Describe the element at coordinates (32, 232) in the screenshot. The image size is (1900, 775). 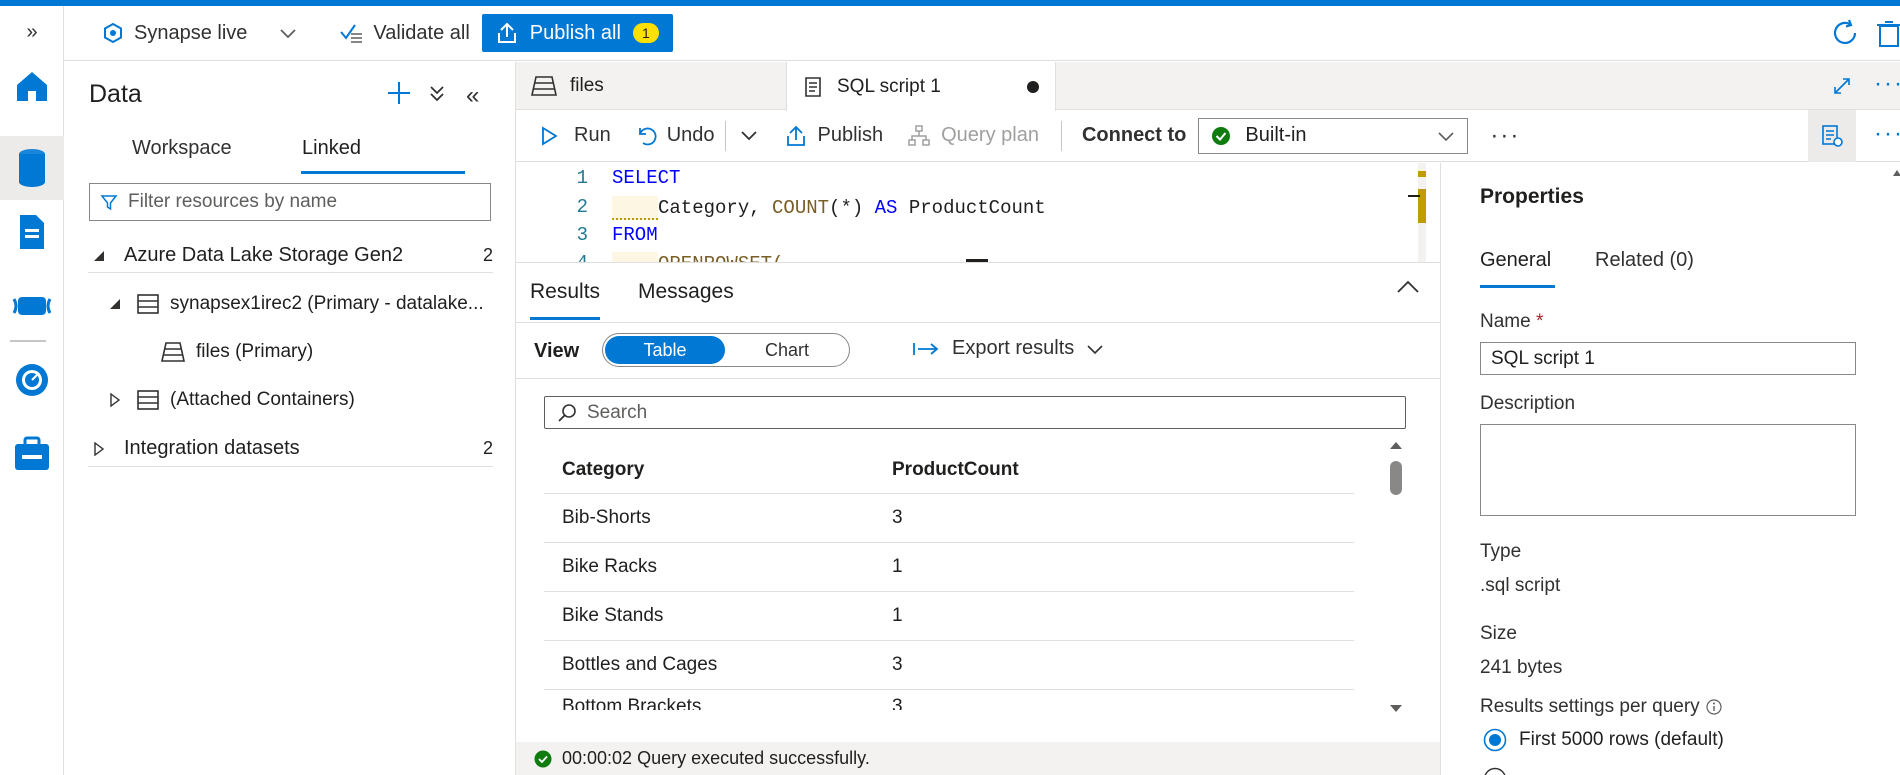
I see `develop-hub-icon` at that location.